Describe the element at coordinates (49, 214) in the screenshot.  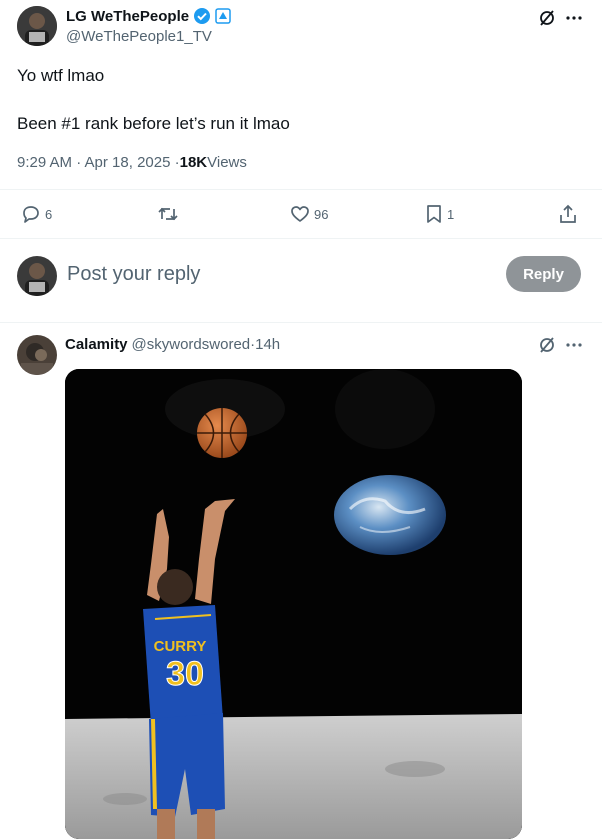
I see `reply-count: 6` at that location.